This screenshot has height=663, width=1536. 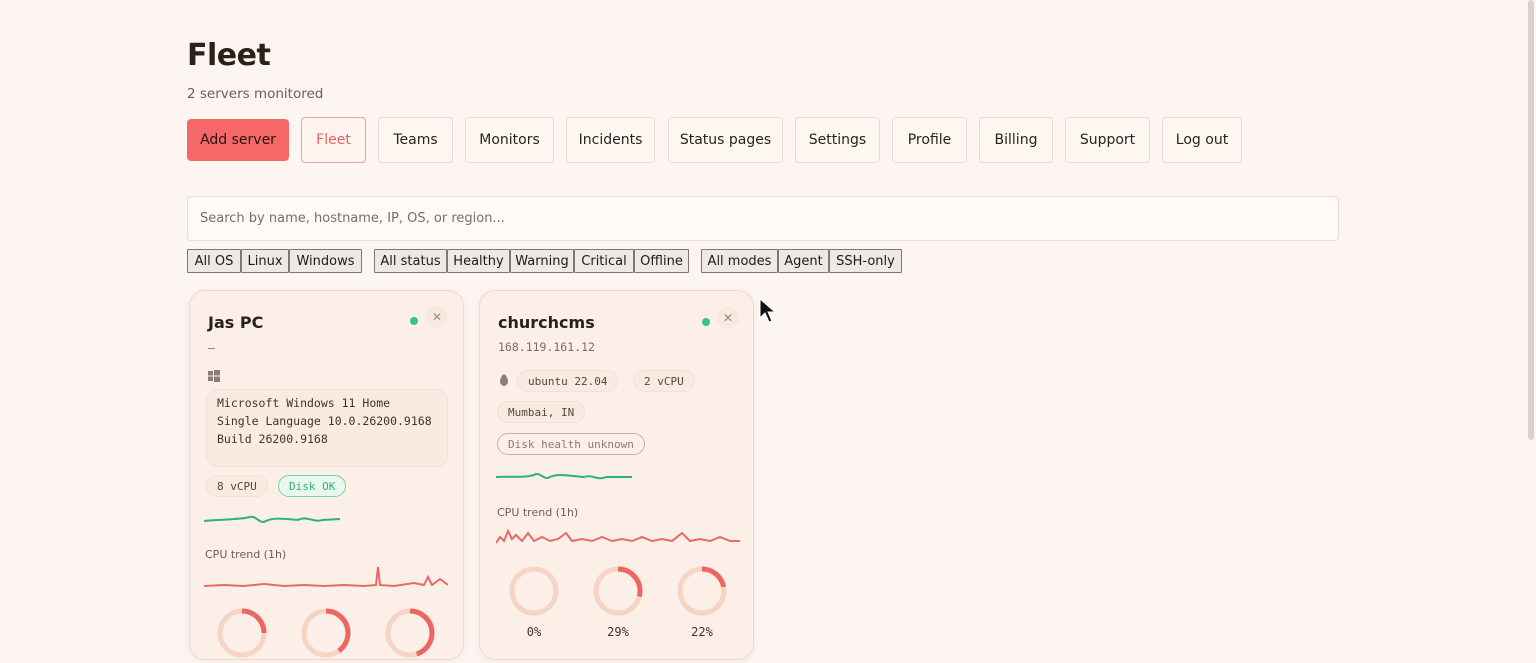 I want to click on server-name: churchcms, so click(x=546, y=322).